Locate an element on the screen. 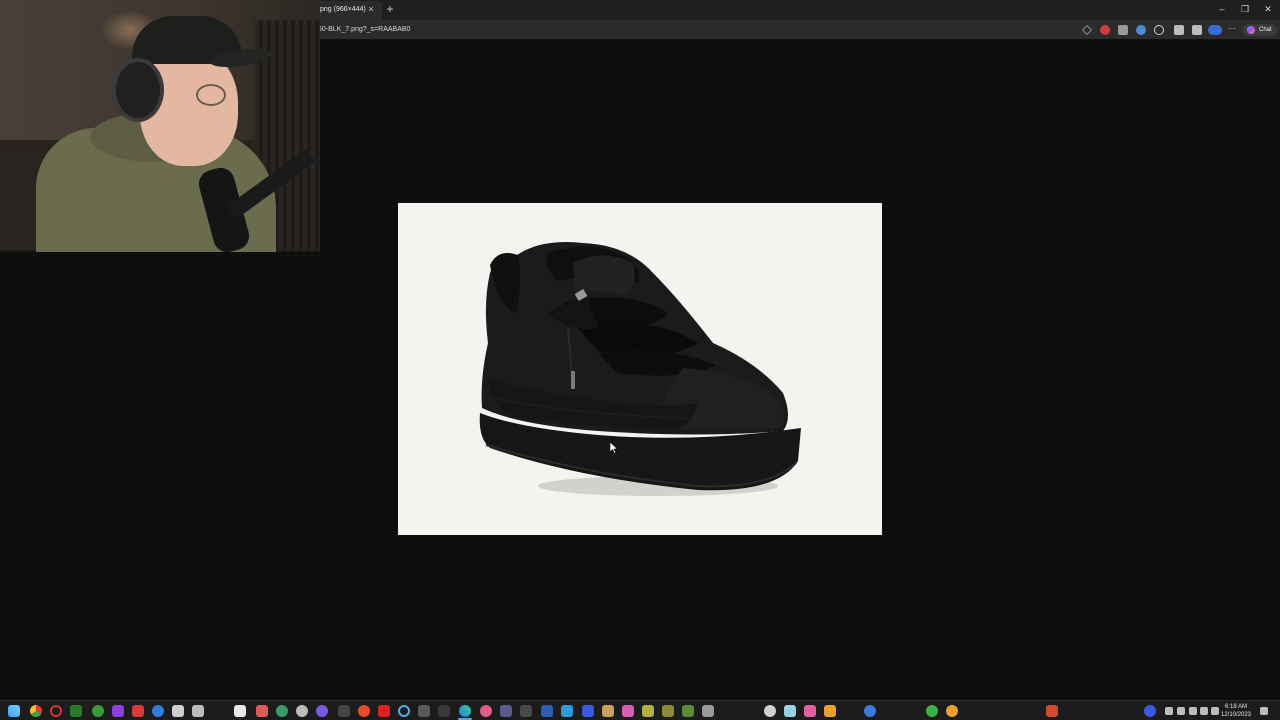 This screenshot has height=720, width=1280. edge-icon is located at coordinates (465, 711).